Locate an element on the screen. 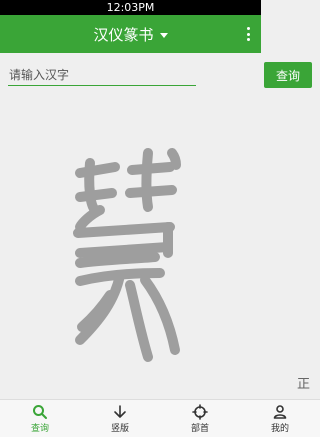  app-bar: 汉仪篆书 is located at coordinates (130, 34).